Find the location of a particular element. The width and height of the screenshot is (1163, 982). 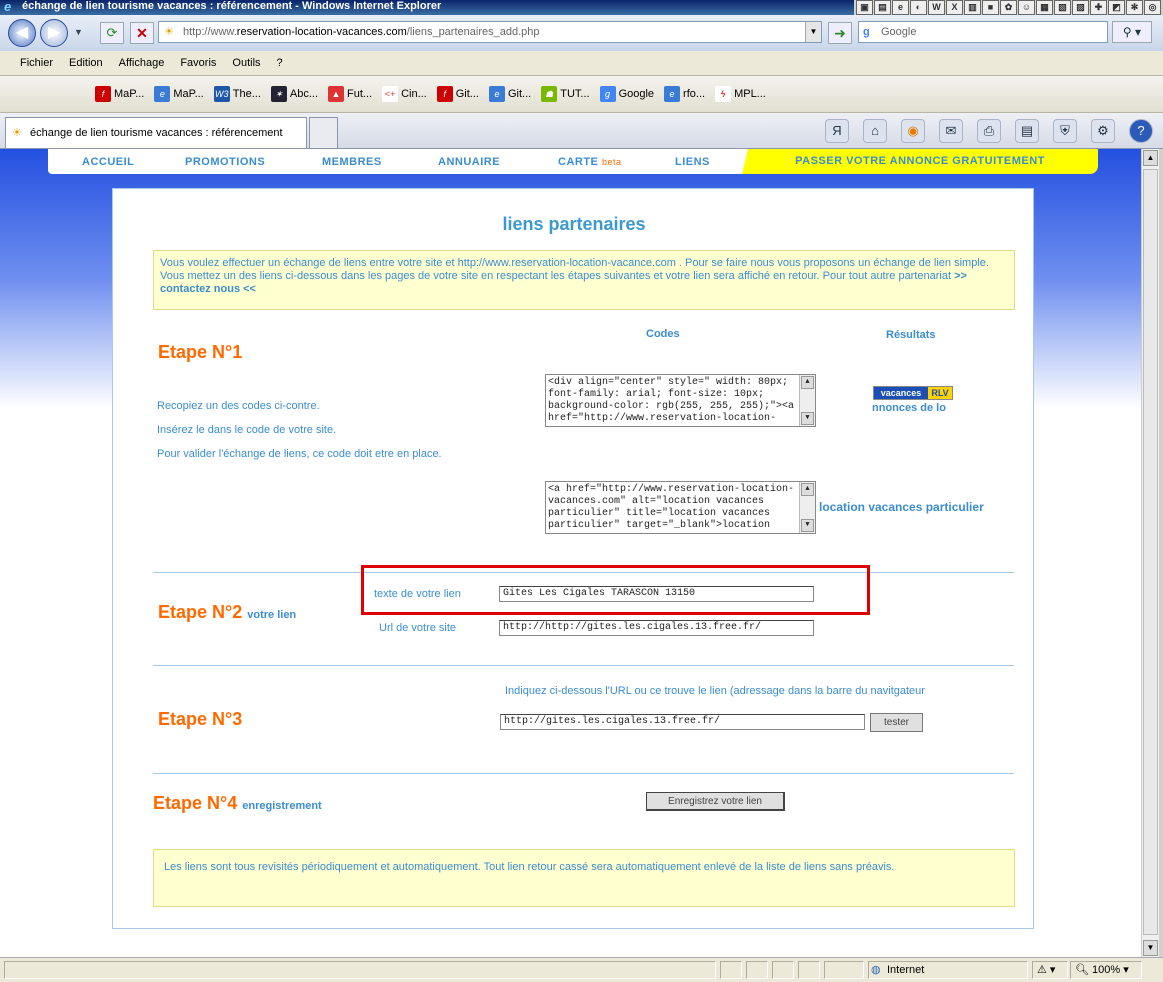

app-icon: e is located at coordinates (900, 7).